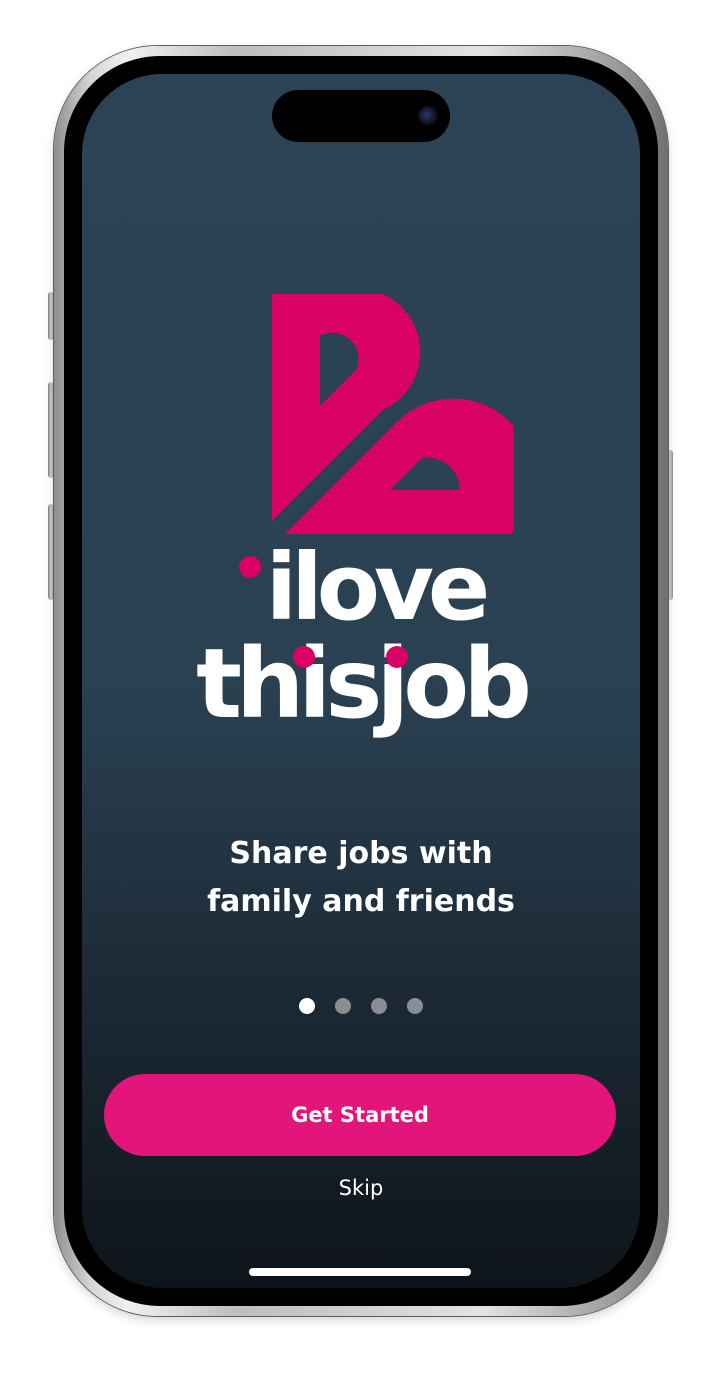 This screenshot has height=1376, width=719. What do you see at coordinates (428, 116) in the screenshot?
I see `front-camera-icon` at bounding box center [428, 116].